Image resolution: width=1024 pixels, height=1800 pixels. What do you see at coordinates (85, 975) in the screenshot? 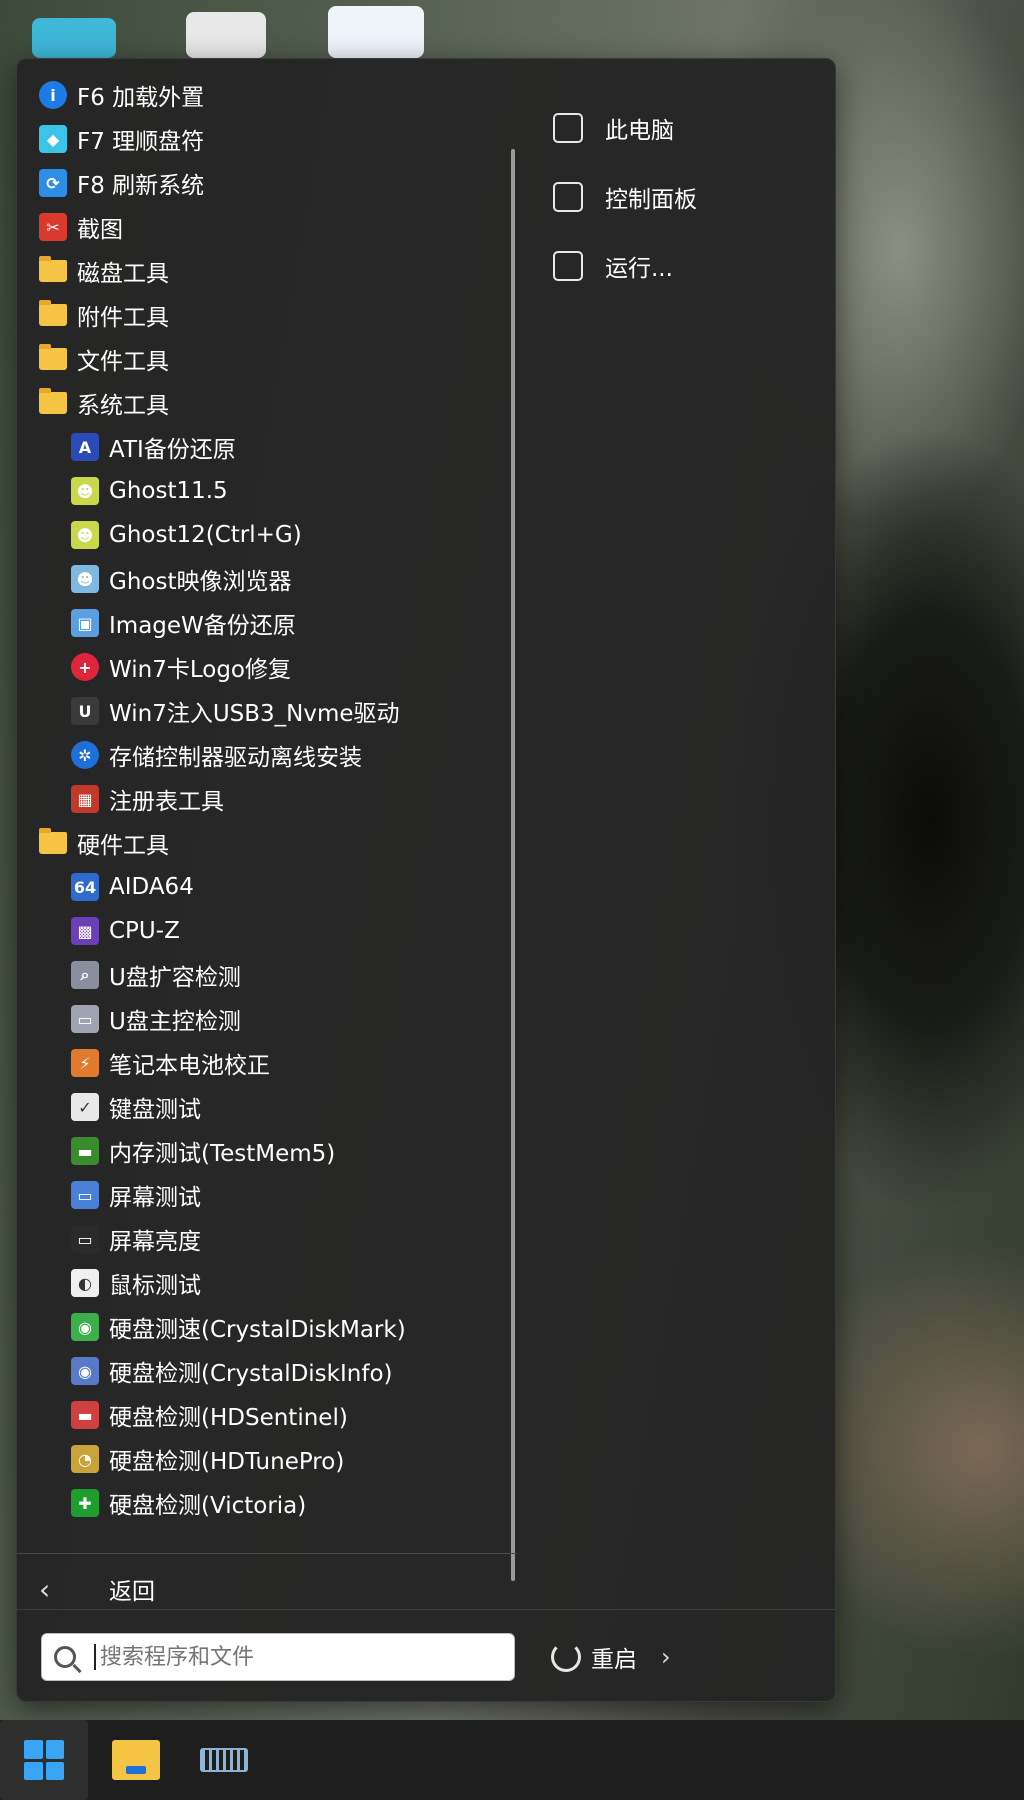
I see `usb-drive-icon: ⌕` at bounding box center [85, 975].